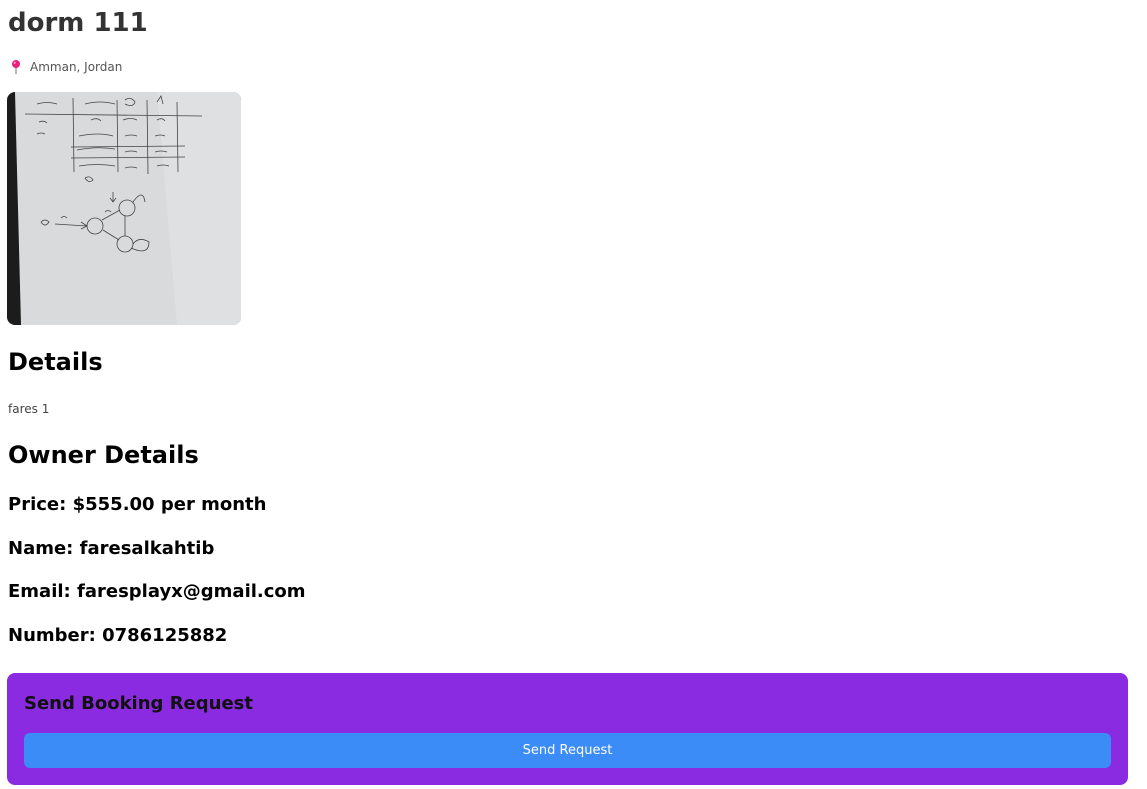 This screenshot has width=1147, height=789. Describe the element at coordinates (191, 591) in the screenshot. I see `email-value: faresplayx@gmail.com` at that location.